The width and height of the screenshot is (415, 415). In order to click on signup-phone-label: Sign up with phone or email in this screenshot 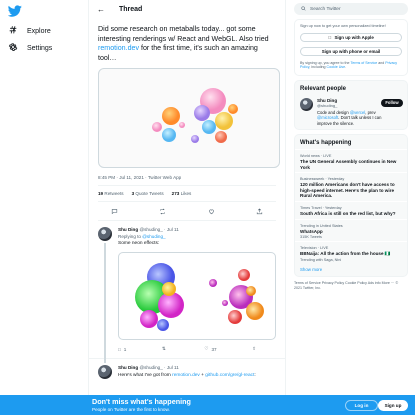, I will do `click(351, 51)`.